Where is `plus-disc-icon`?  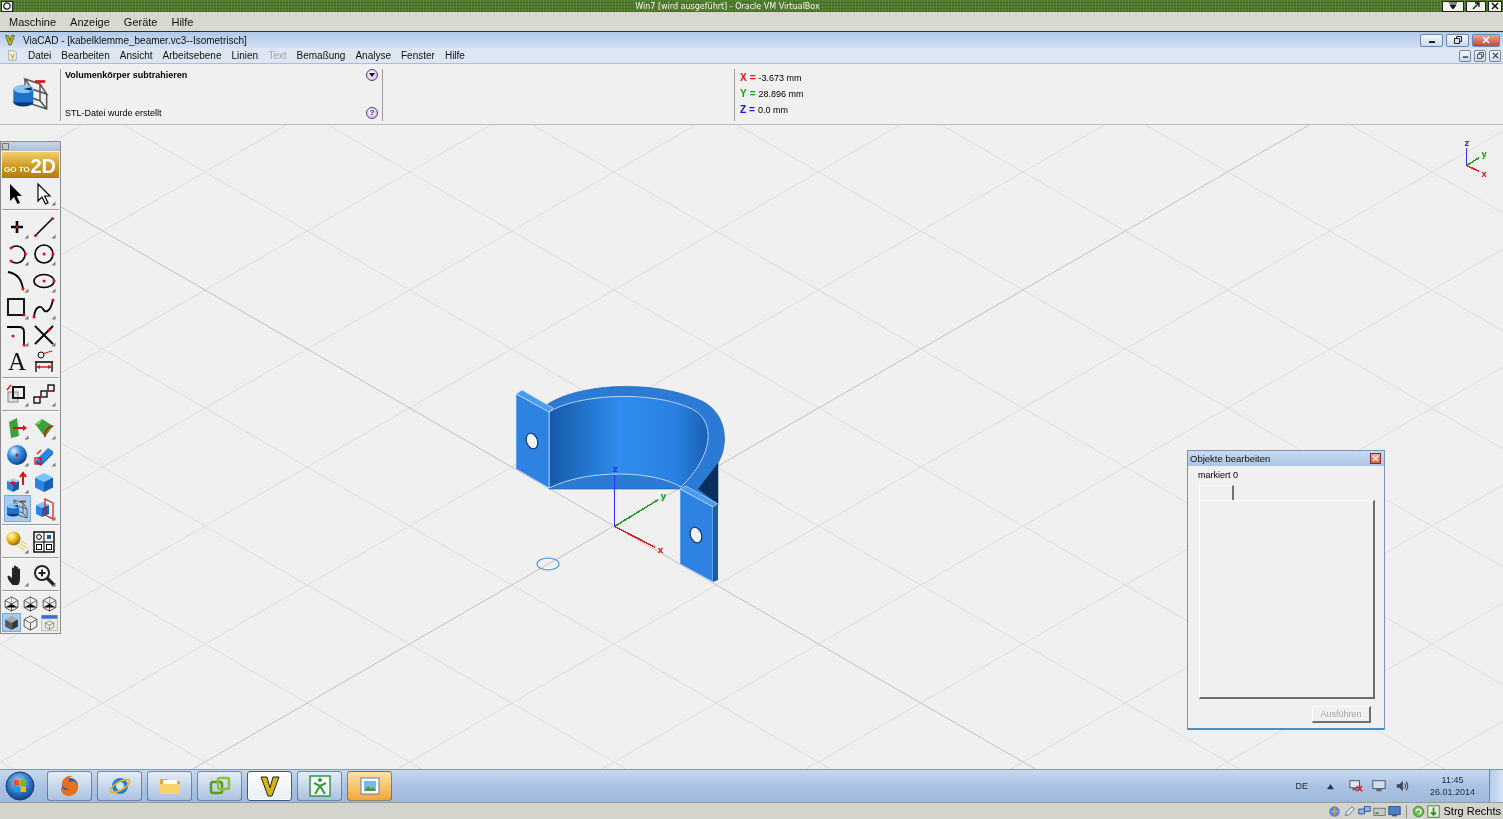
plus-disc-icon is located at coordinates (1334, 811).